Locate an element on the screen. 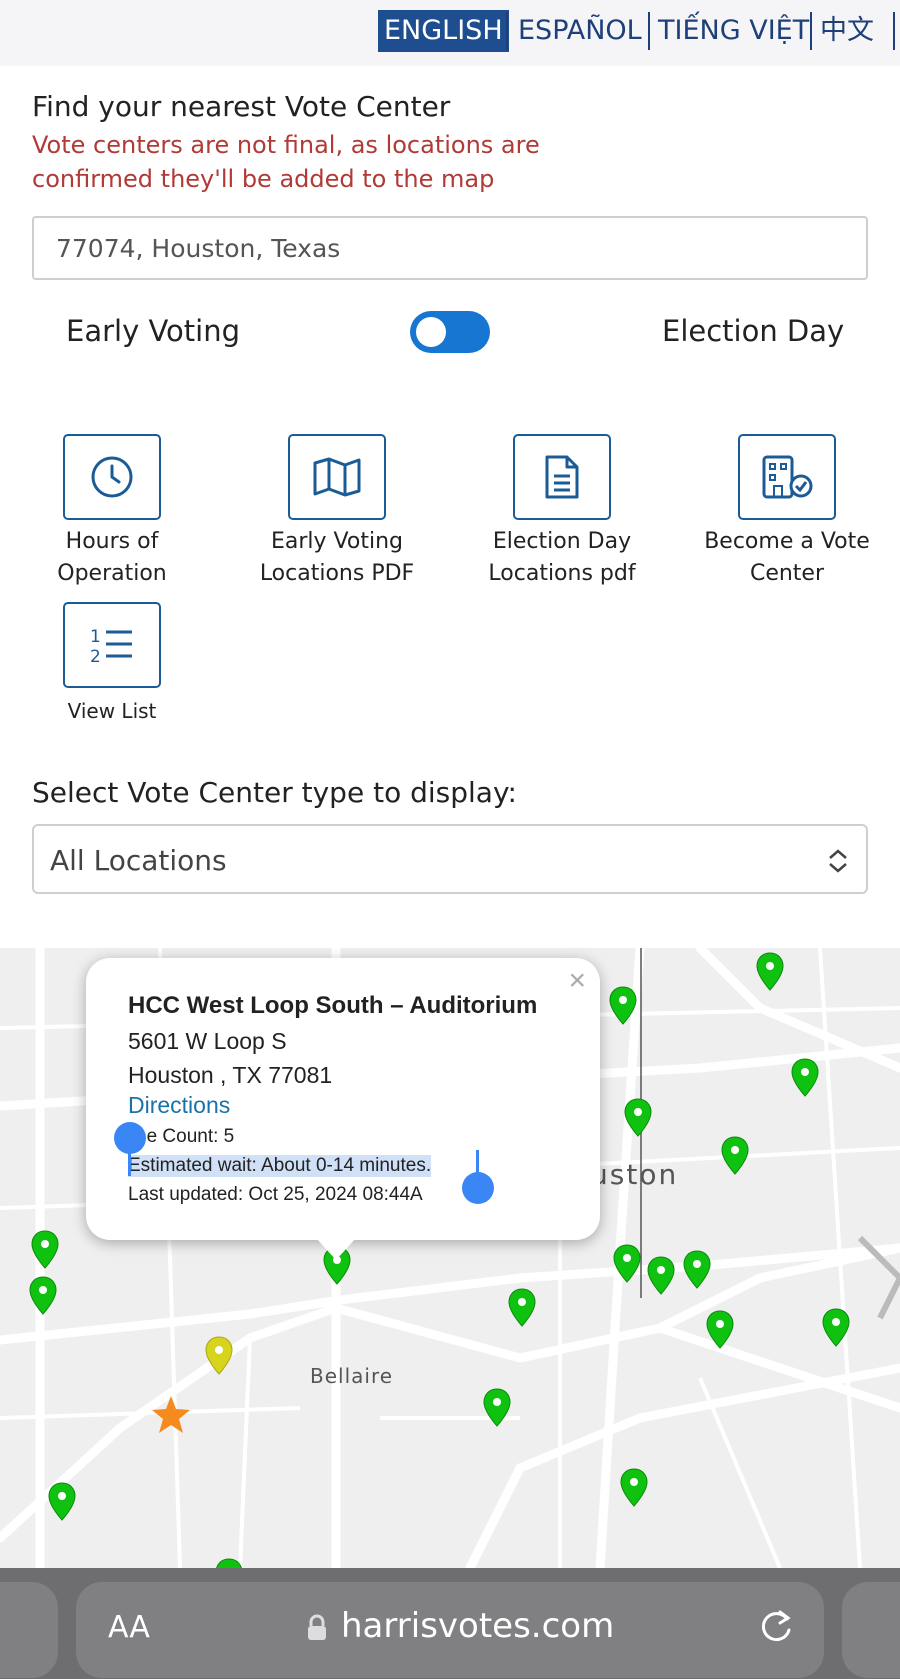  text-size-button: AA is located at coordinates (129, 1627).